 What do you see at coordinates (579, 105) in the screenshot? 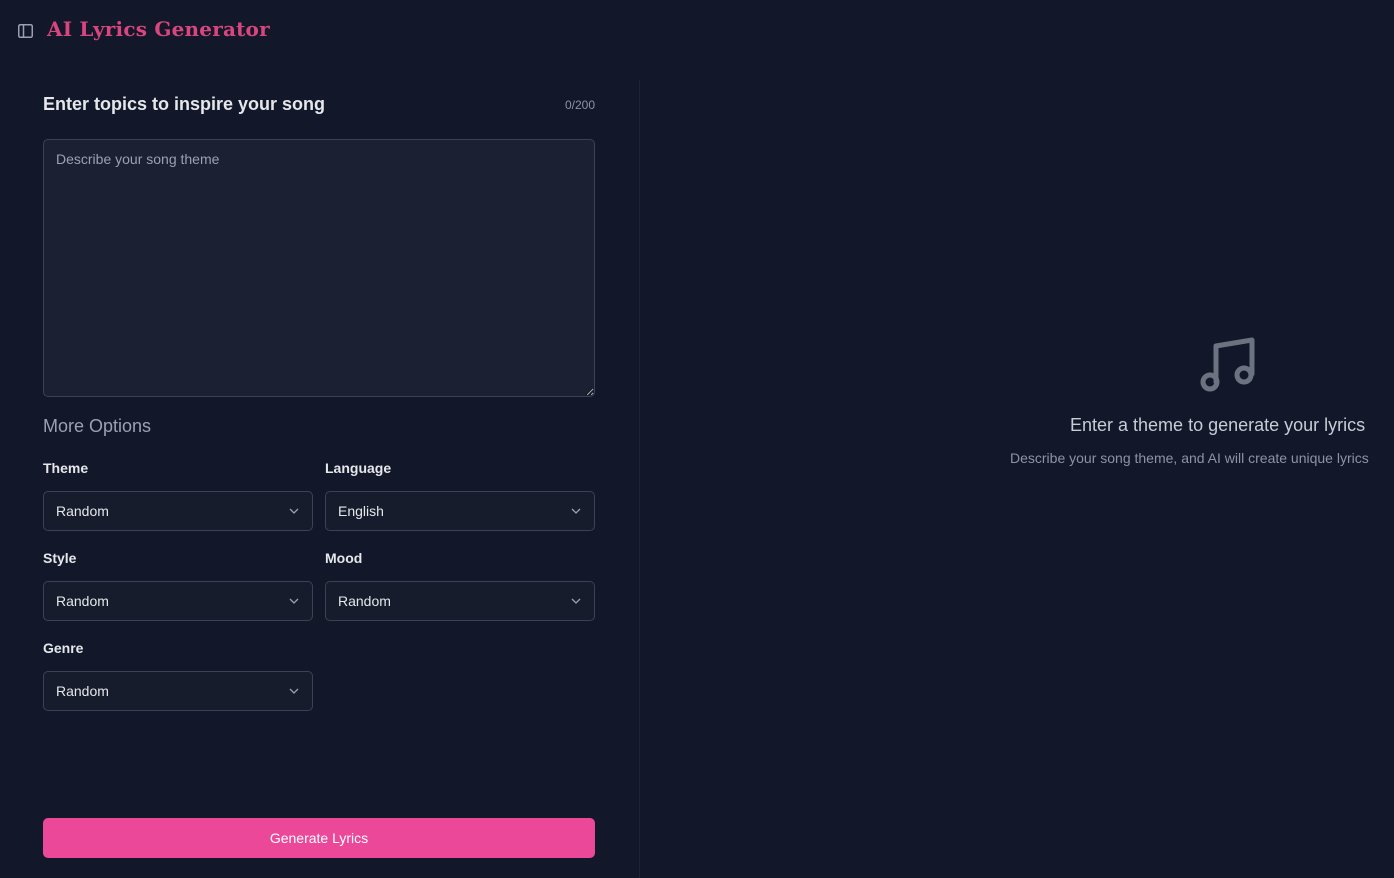
I see `char-count: 0/200` at bounding box center [579, 105].